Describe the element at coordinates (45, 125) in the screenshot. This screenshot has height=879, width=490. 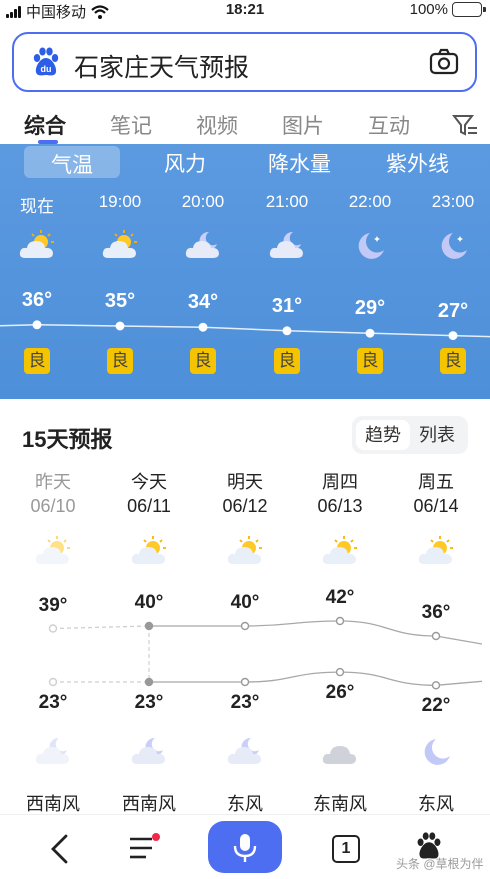
I see `tab-overview: 综合` at that location.